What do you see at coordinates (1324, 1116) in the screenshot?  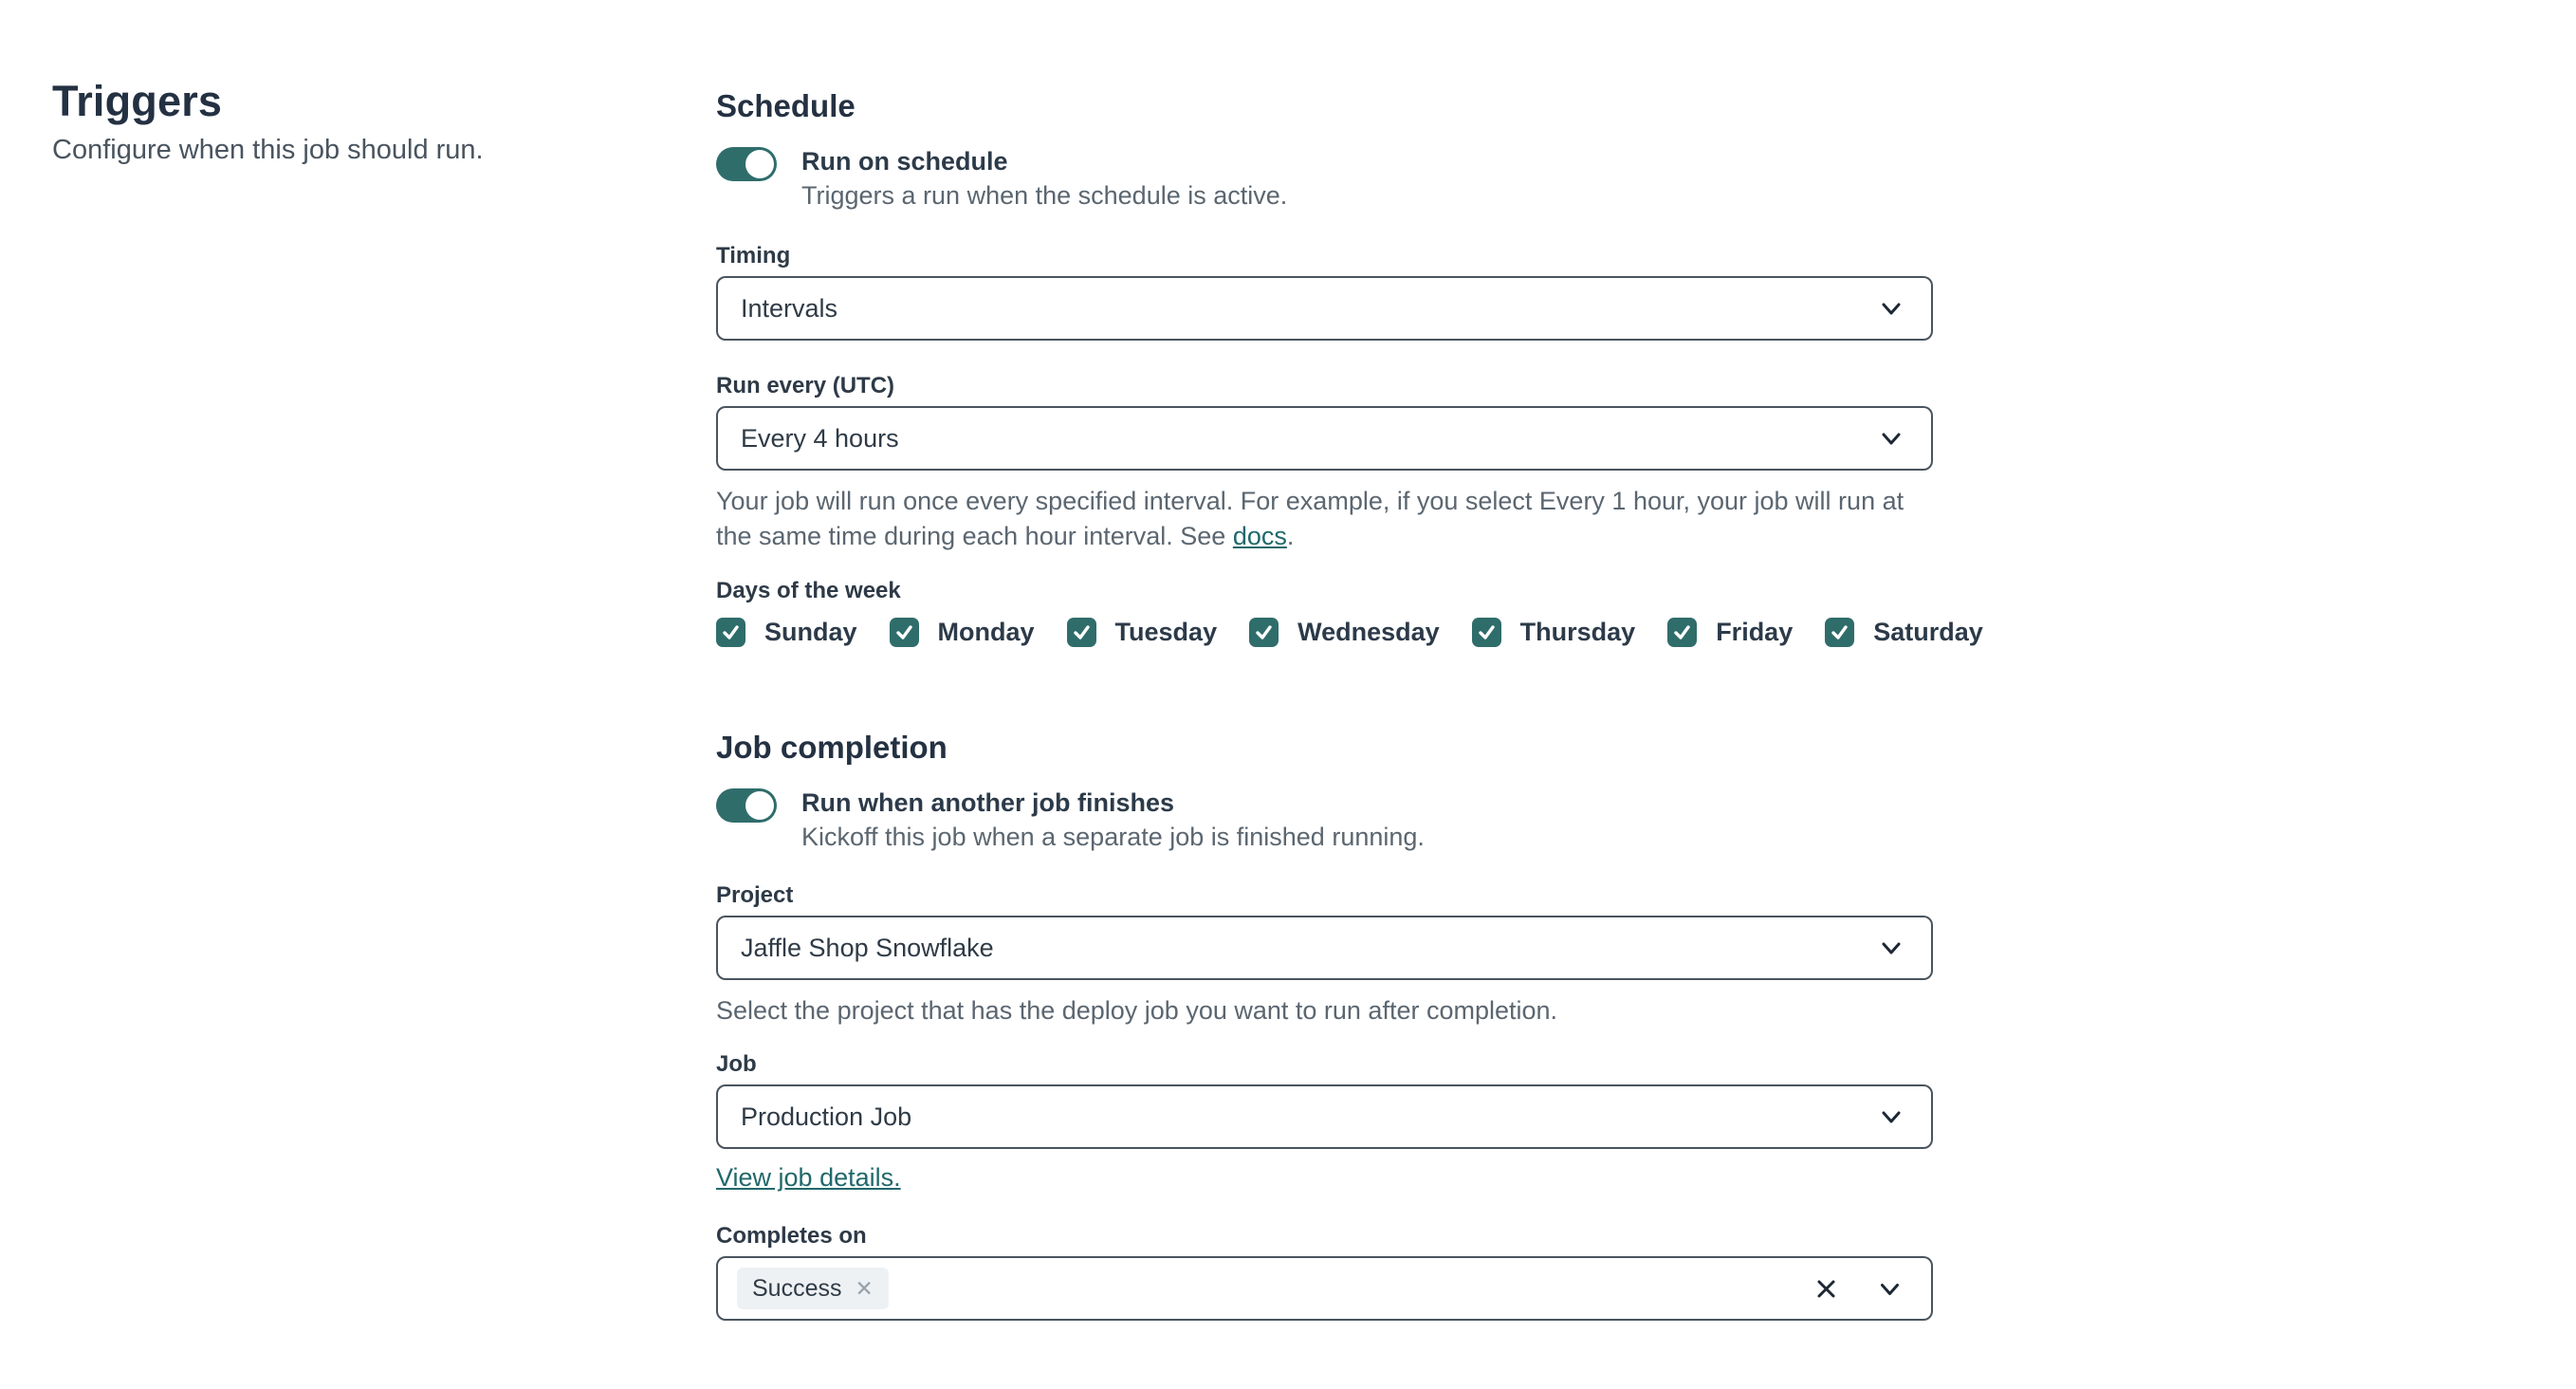 I see `job-select: Production Job` at bounding box center [1324, 1116].